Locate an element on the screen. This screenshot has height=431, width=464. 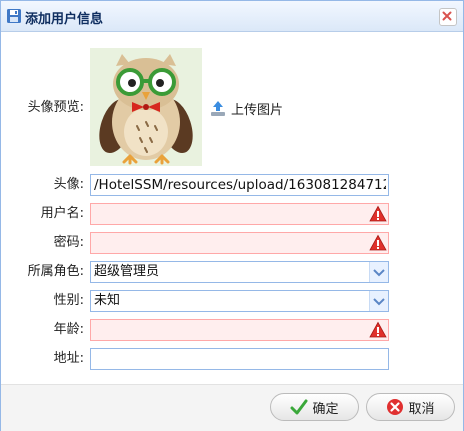
password-input is located at coordinates (239, 243).